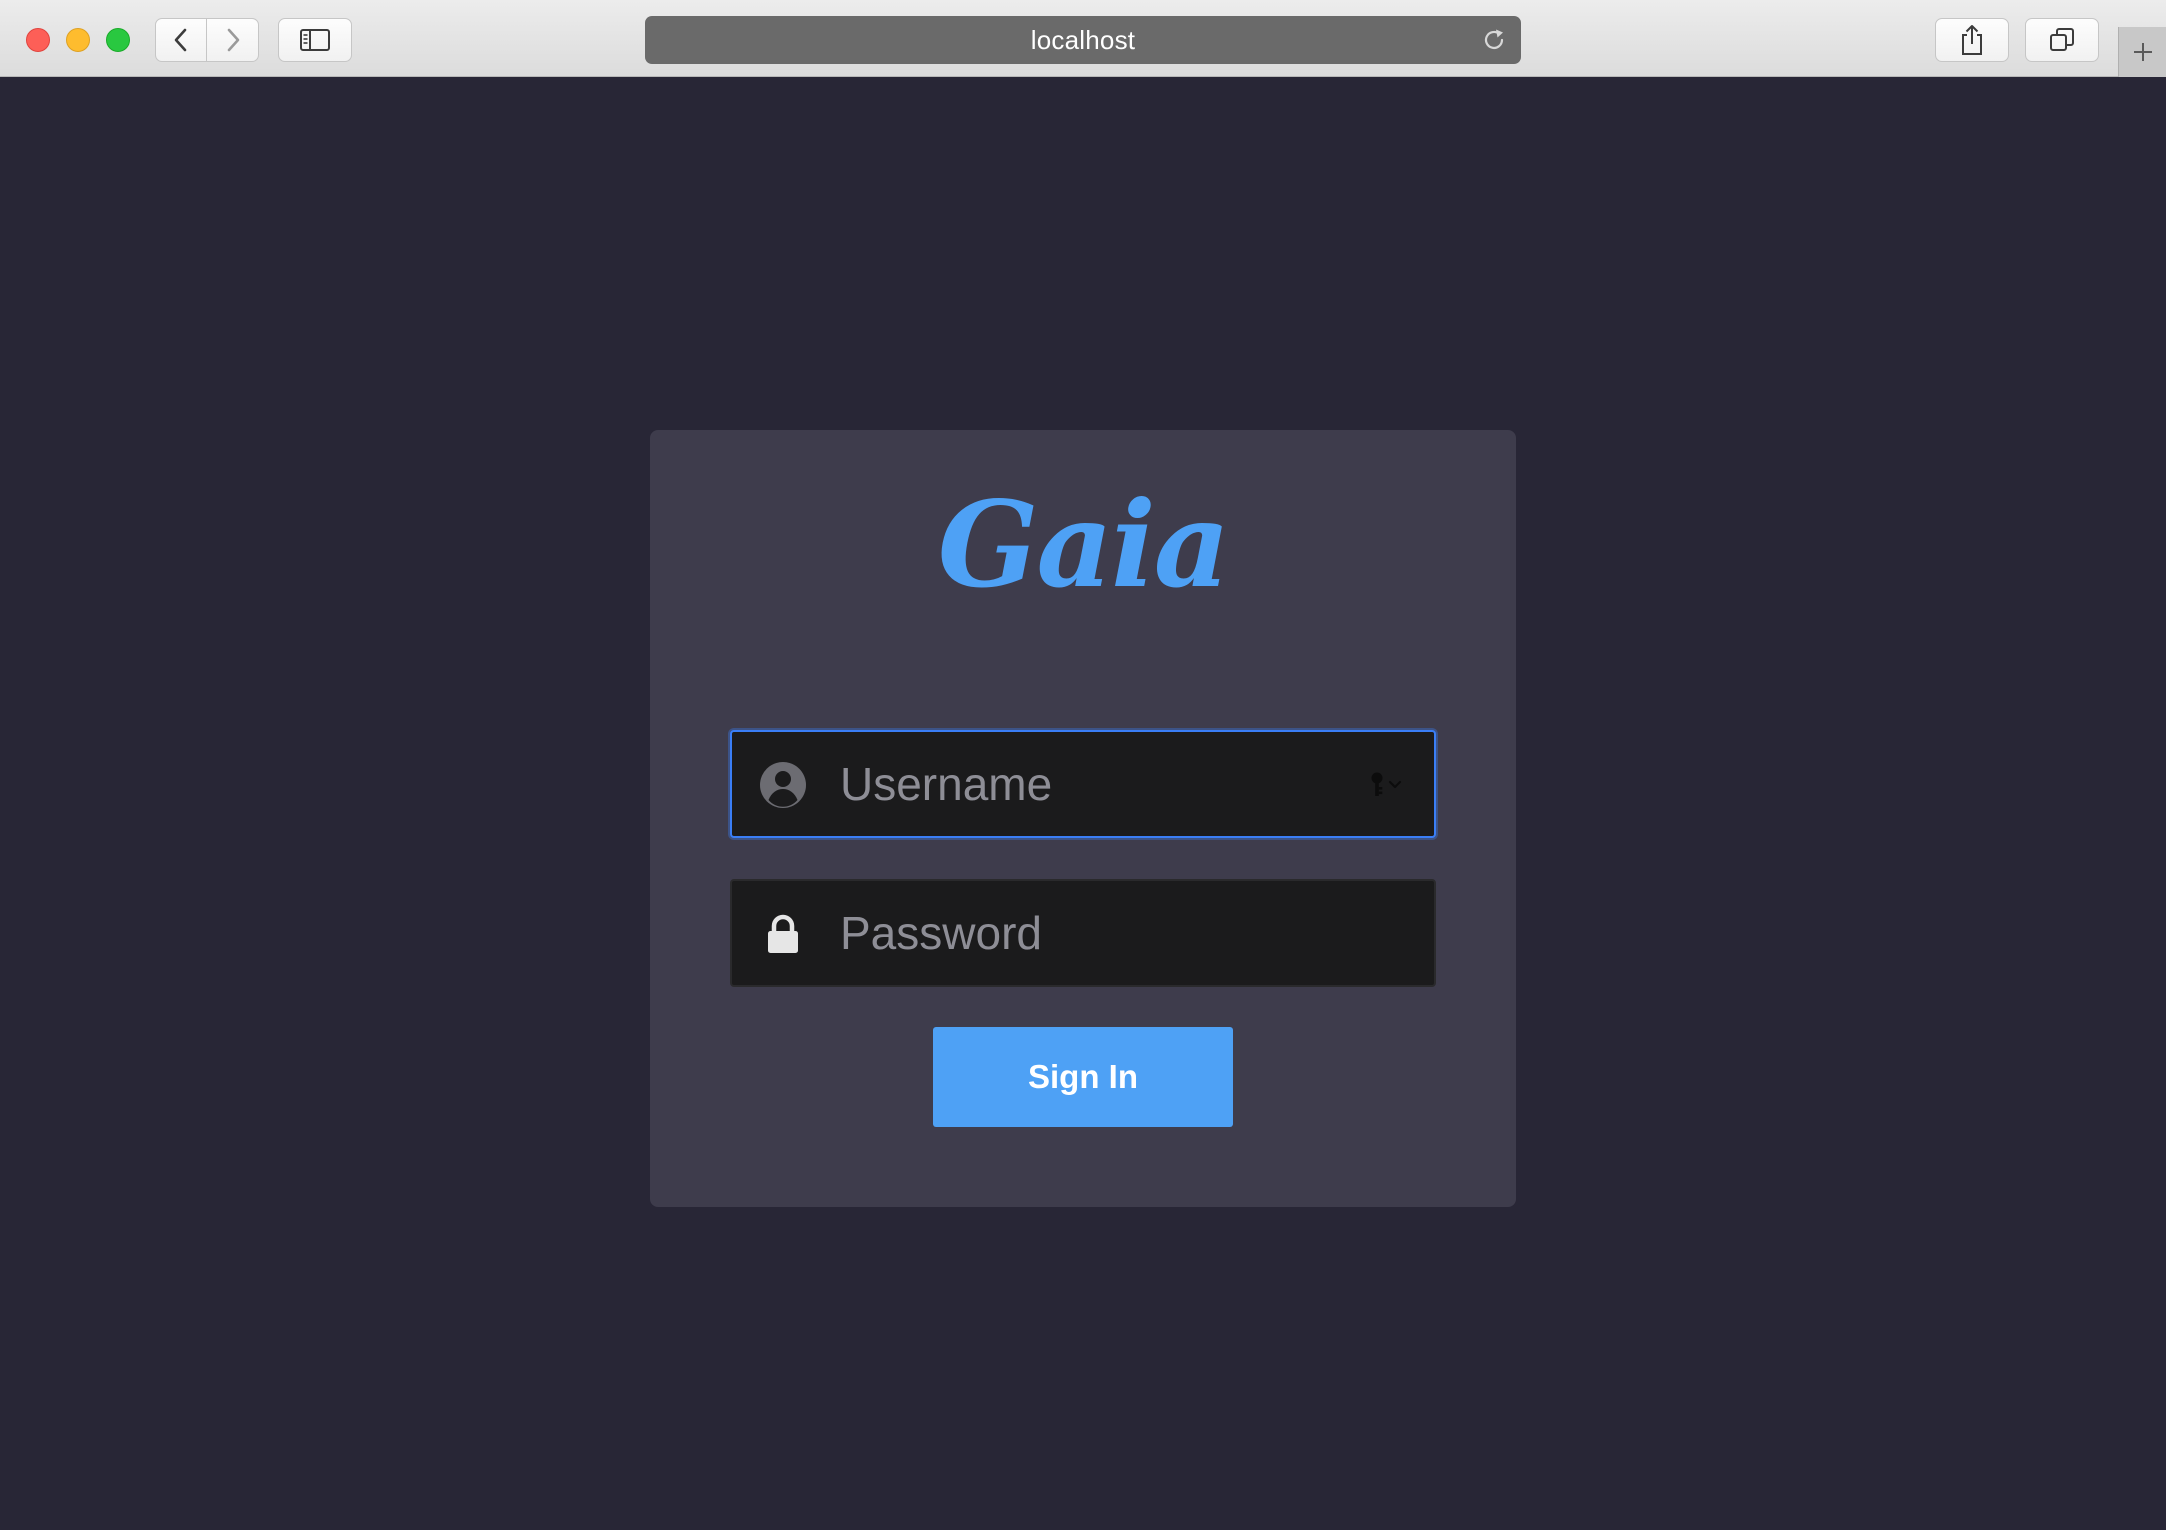 This screenshot has width=2166, height=1530. I want to click on share-button, so click(1972, 40).